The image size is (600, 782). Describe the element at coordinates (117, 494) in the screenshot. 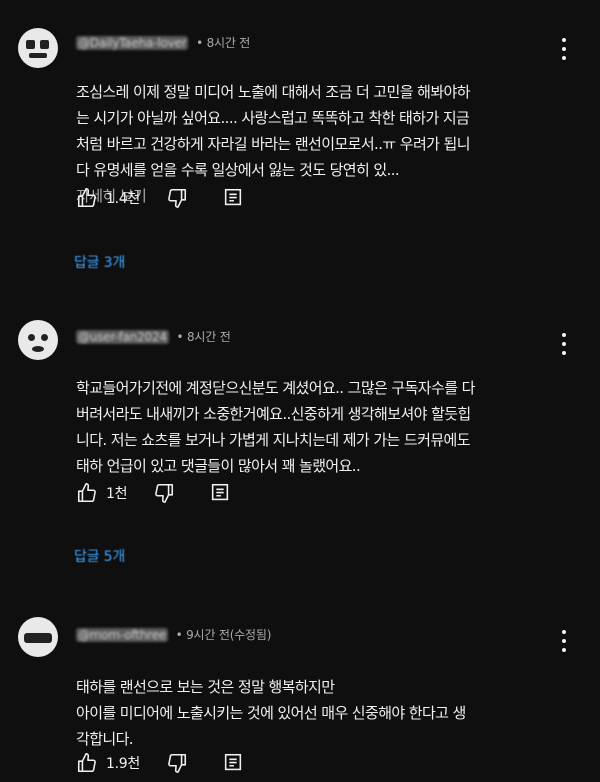

I see `like-count: 1천` at that location.